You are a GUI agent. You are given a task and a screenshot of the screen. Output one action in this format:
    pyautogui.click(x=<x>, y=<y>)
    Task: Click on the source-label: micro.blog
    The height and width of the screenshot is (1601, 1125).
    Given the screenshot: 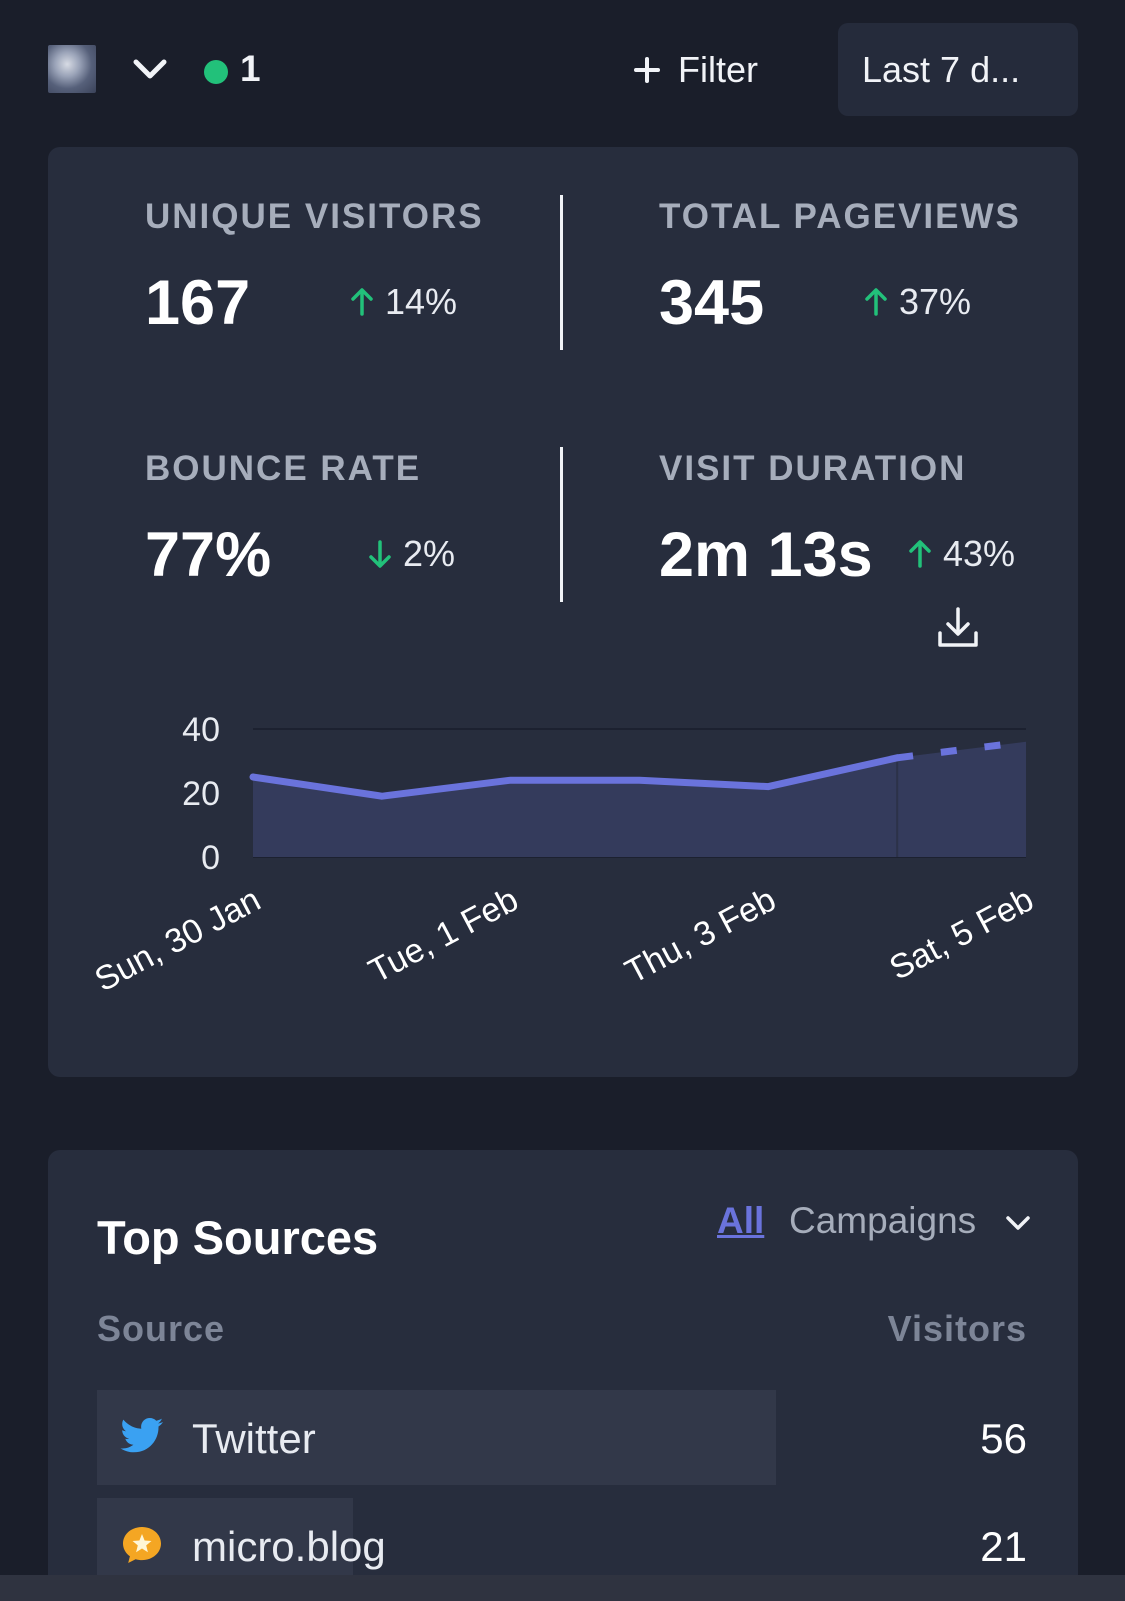 What is the action you would take?
    pyautogui.click(x=289, y=1546)
    